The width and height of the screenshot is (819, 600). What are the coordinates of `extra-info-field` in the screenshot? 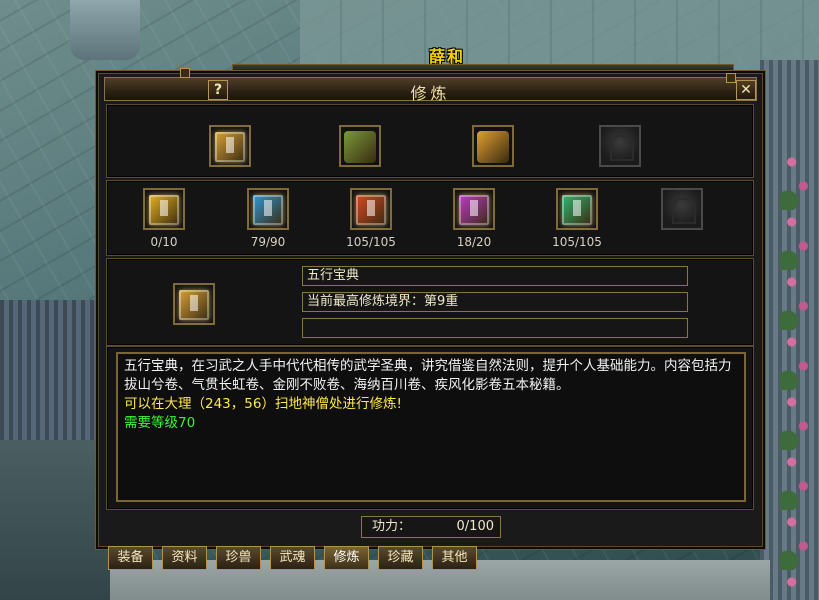 It's located at (495, 328).